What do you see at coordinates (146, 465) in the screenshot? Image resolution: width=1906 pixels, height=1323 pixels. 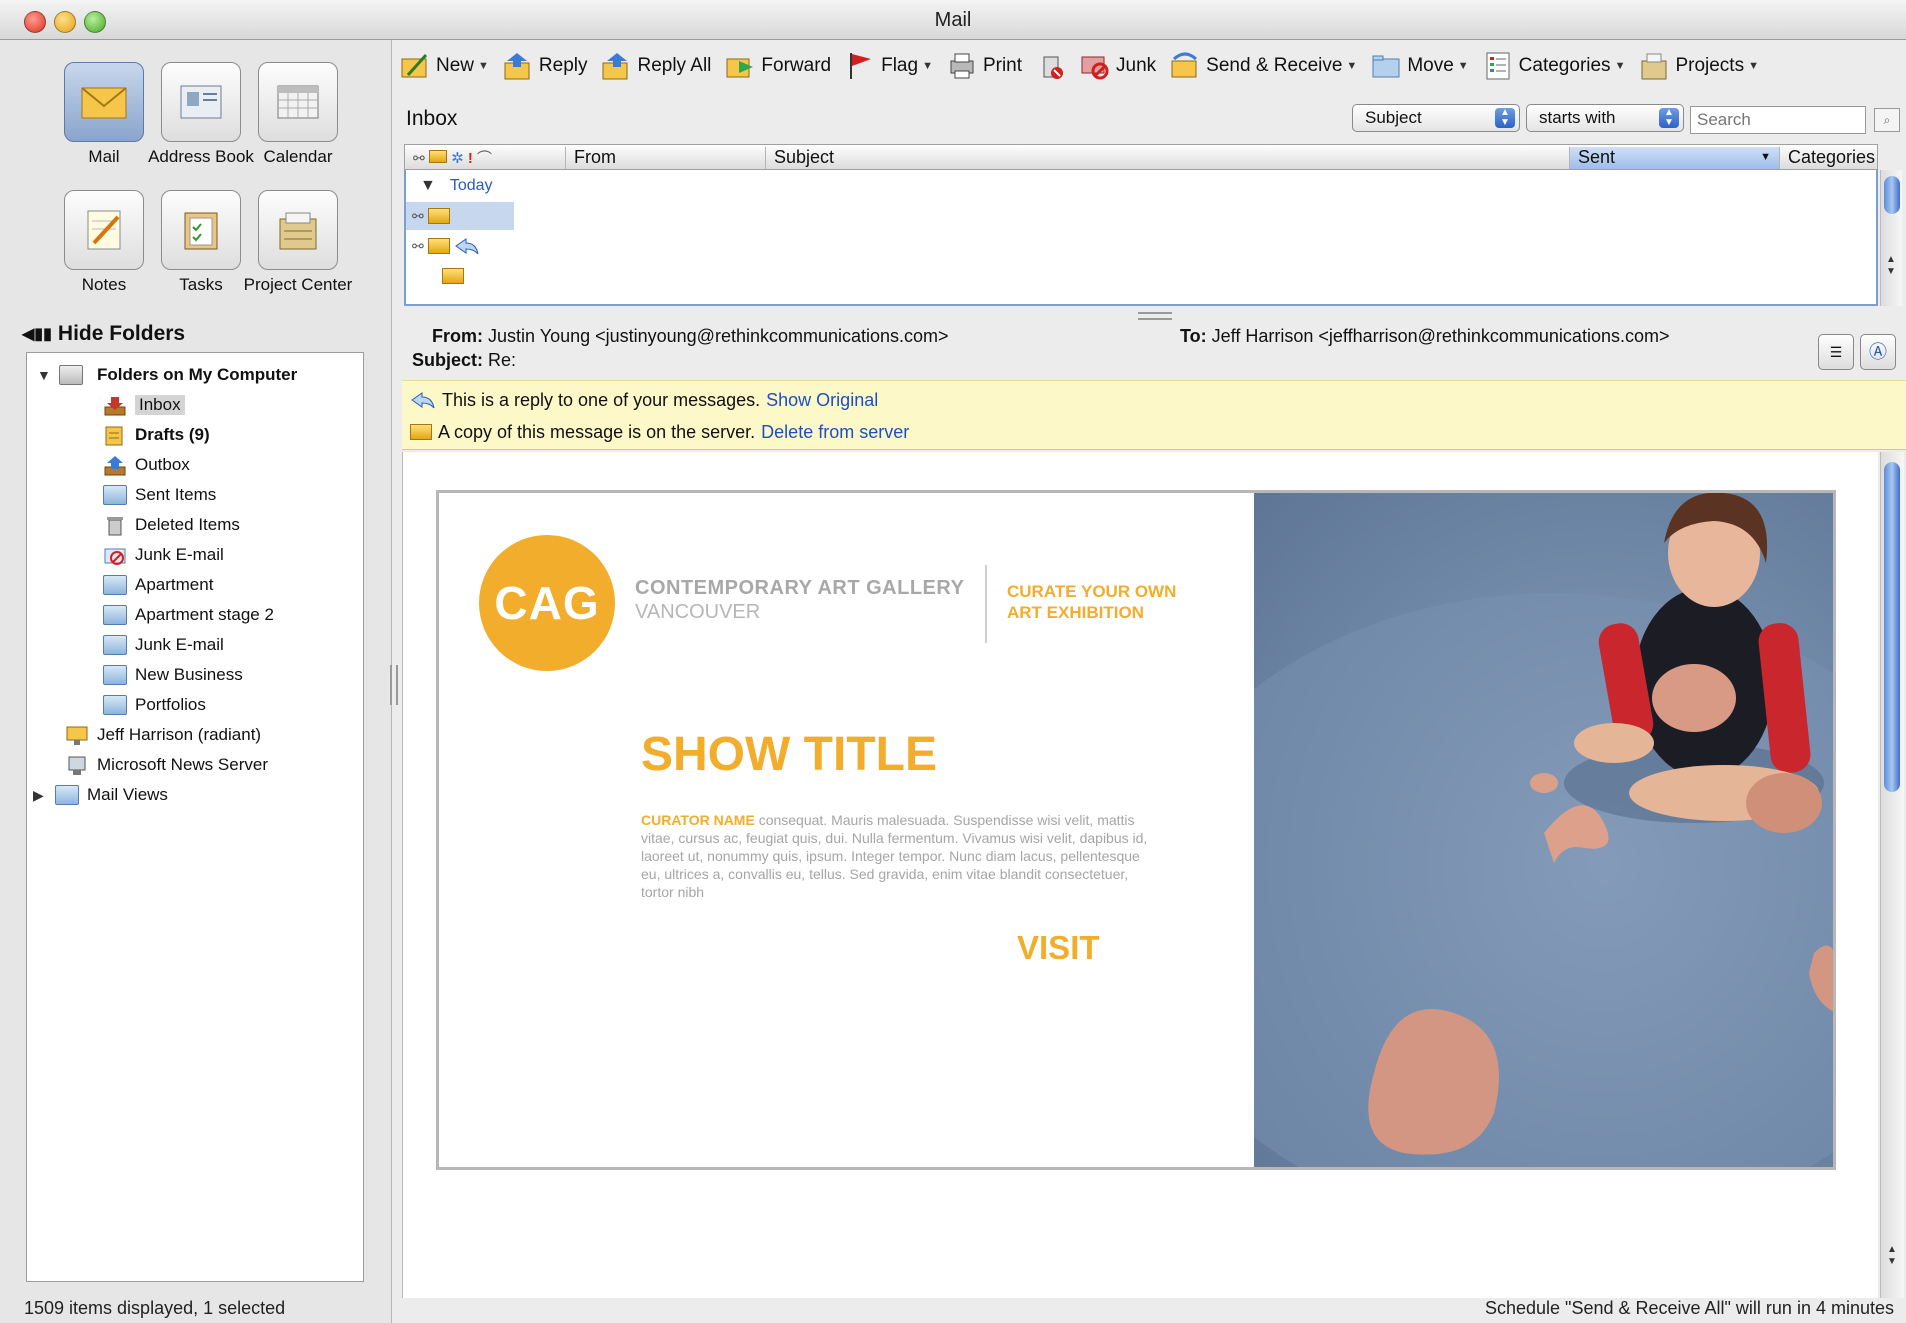 I see `folder-item-outbox: Outbox` at bounding box center [146, 465].